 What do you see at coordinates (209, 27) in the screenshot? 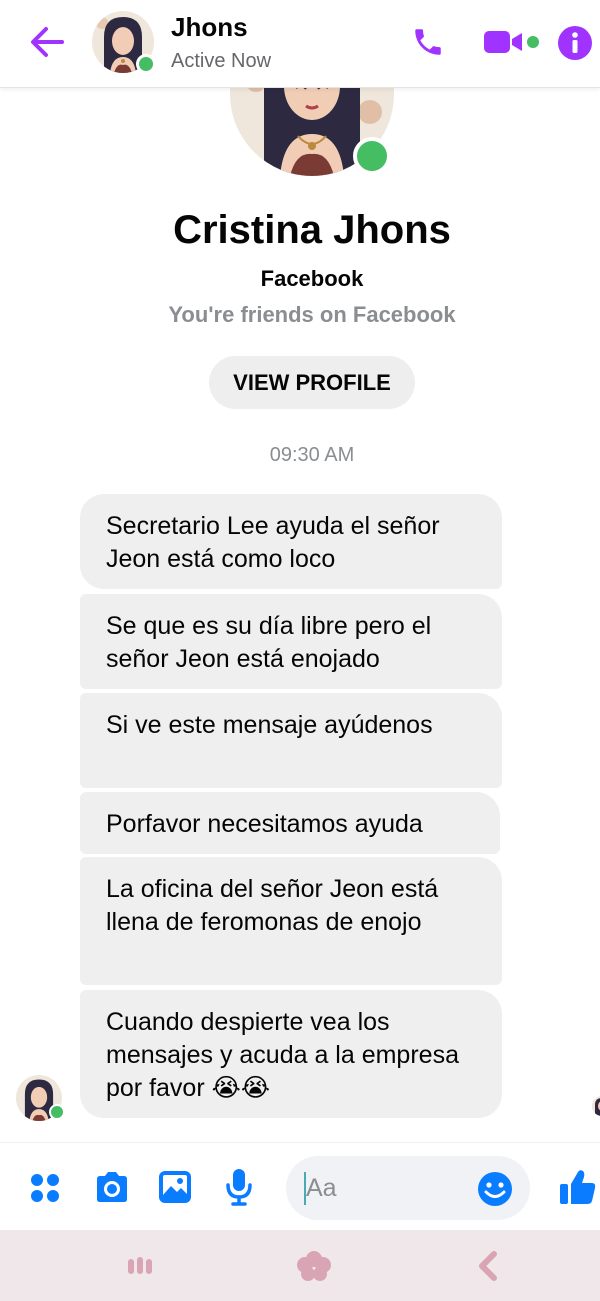
I see `contact-name: Jhons` at bounding box center [209, 27].